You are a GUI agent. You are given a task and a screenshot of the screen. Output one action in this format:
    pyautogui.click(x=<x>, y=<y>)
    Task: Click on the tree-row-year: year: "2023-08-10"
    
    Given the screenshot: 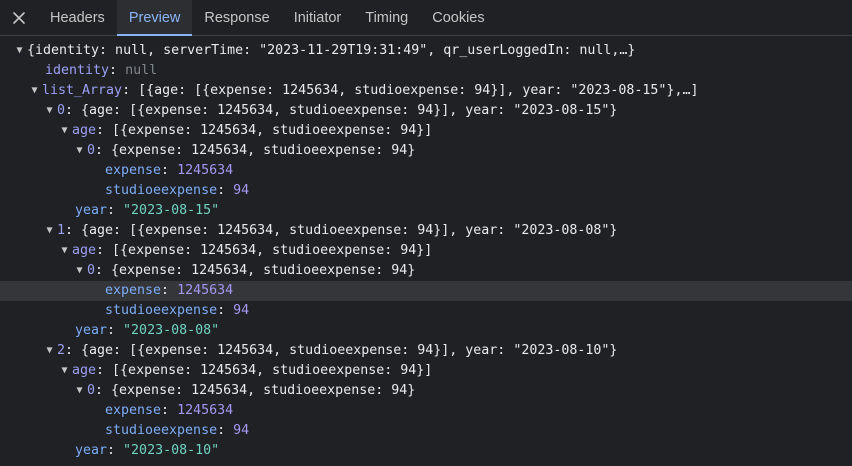 What is the action you would take?
    pyautogui.click(x=426, y=451)
    